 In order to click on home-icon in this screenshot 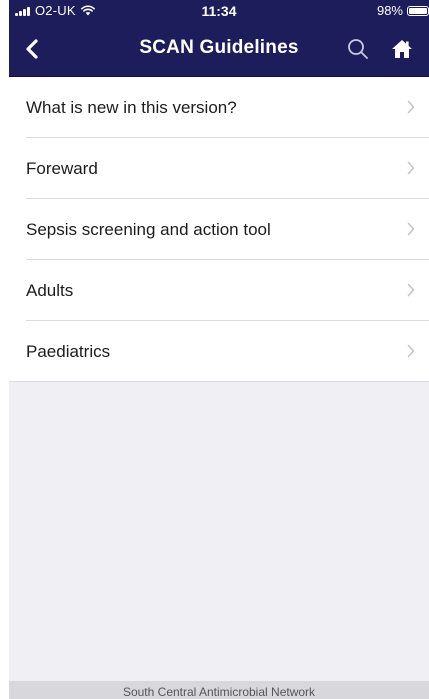, I will do `click(402, 49)`.